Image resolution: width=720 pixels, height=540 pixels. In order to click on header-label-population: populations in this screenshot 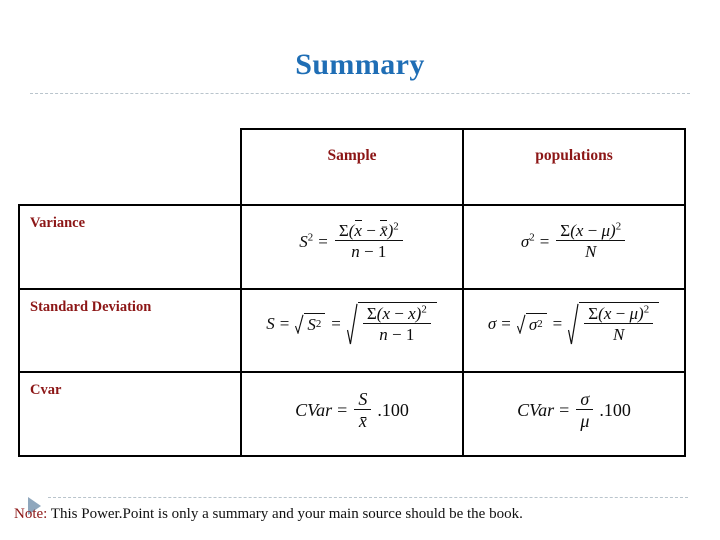, I will do `click(574, 155)`.